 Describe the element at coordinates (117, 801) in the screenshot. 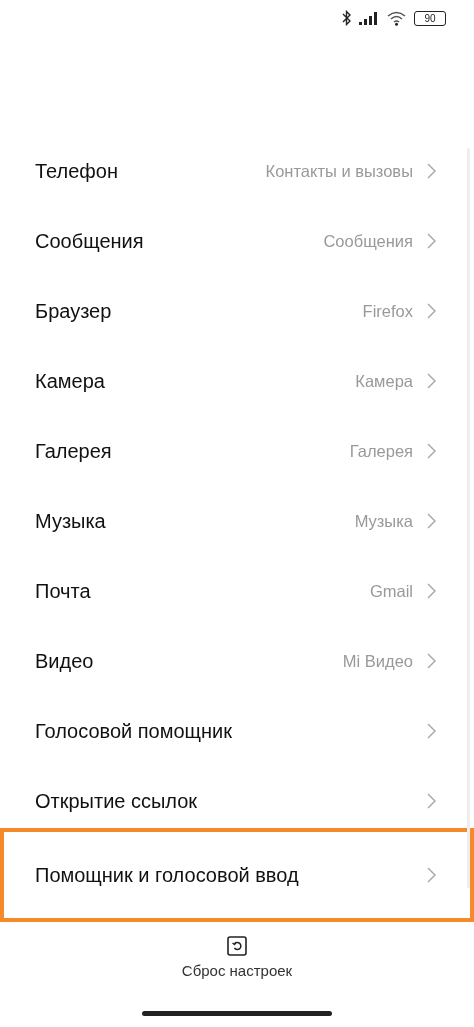

I see `setting-label: Открытие ссылок` at that location.